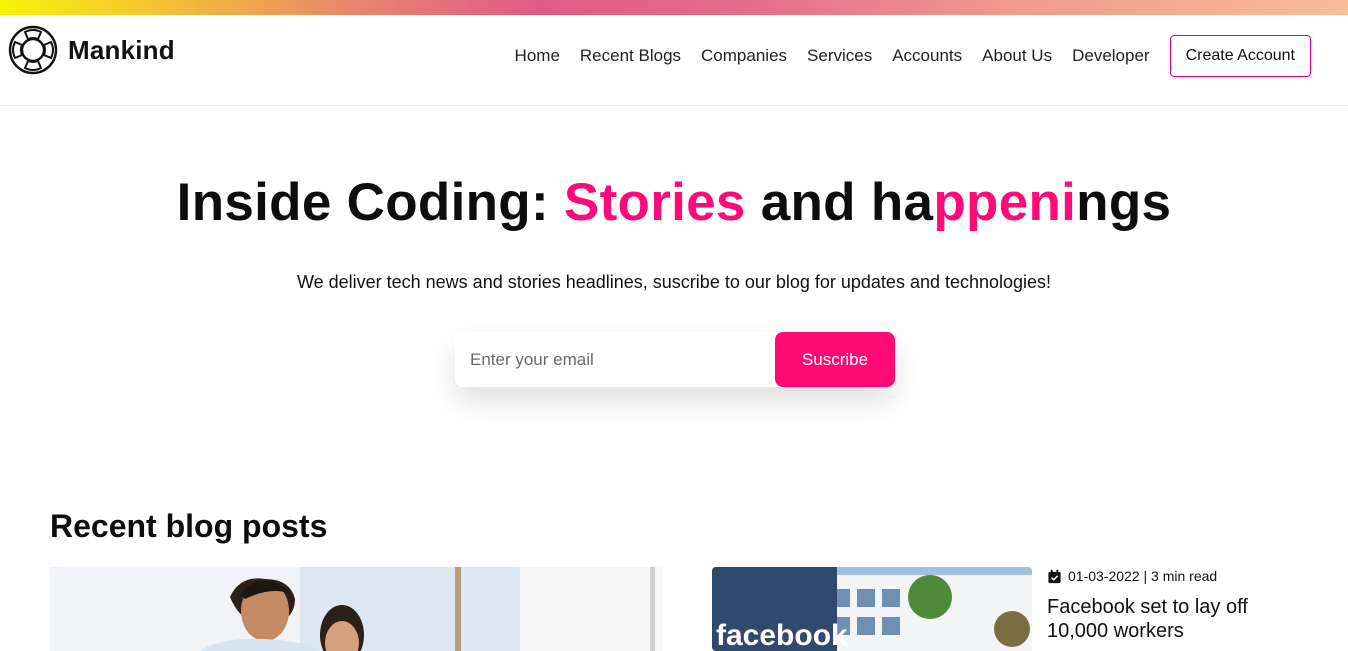 The image size is (1348, 651). What do you see at coordinates (654, 202) in the screenshot?
I see `hero-title-highlight-stories: Stories` at bounding box center [654, 202].